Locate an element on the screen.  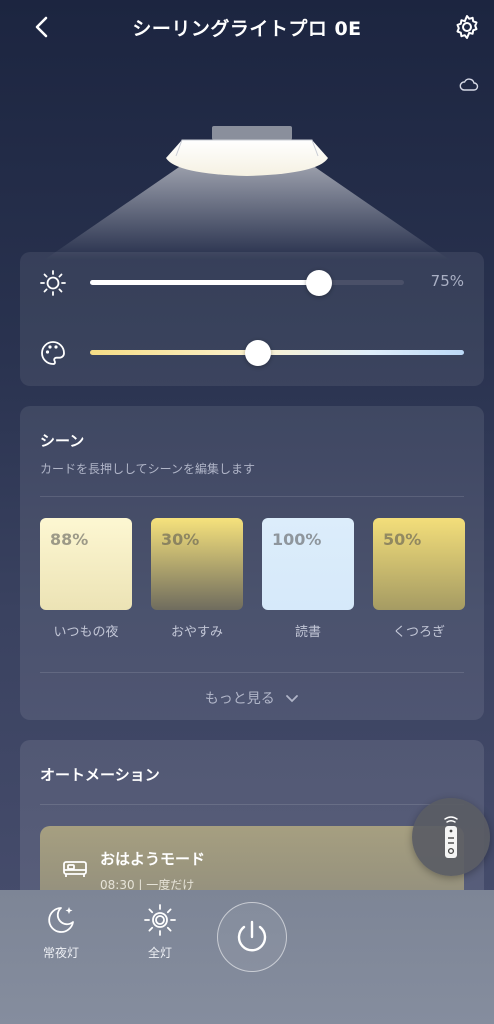
night-light-label: 常夜灯 is located at coordinates (60, 953).